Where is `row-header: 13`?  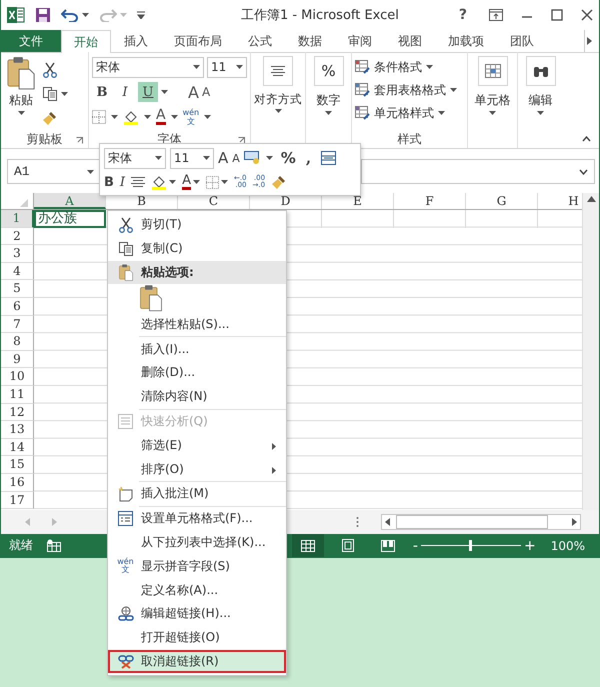 row-header: 13 is located at coordinates (17, 430).